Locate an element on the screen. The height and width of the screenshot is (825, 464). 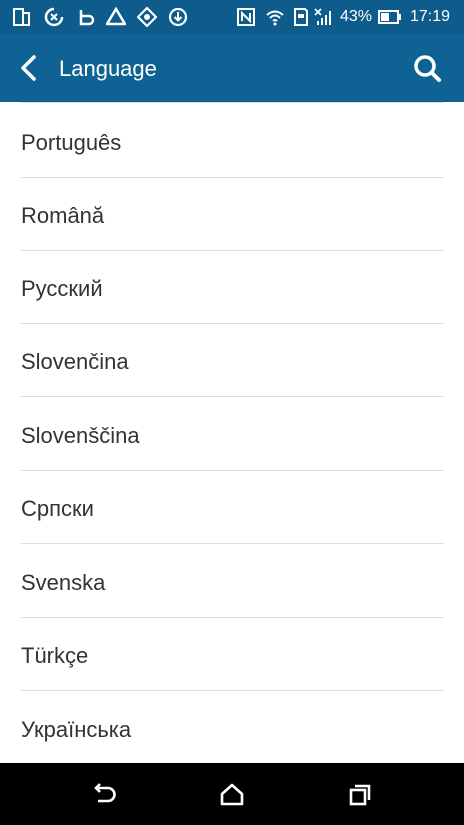
language-item-serbian: Српски is located at coordinates (232, 507).